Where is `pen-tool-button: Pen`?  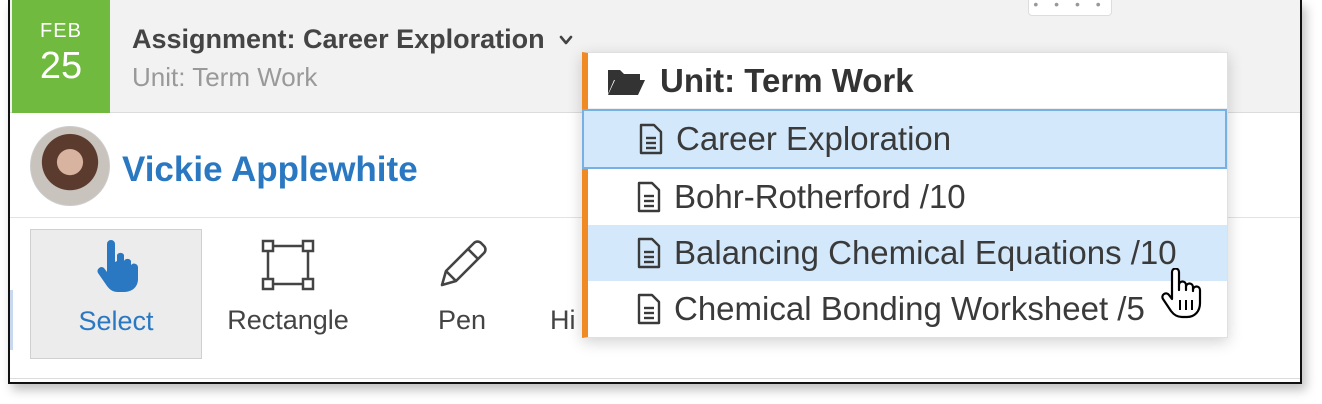
pen-tool-button: Pen is located at coordinates (462, 294).